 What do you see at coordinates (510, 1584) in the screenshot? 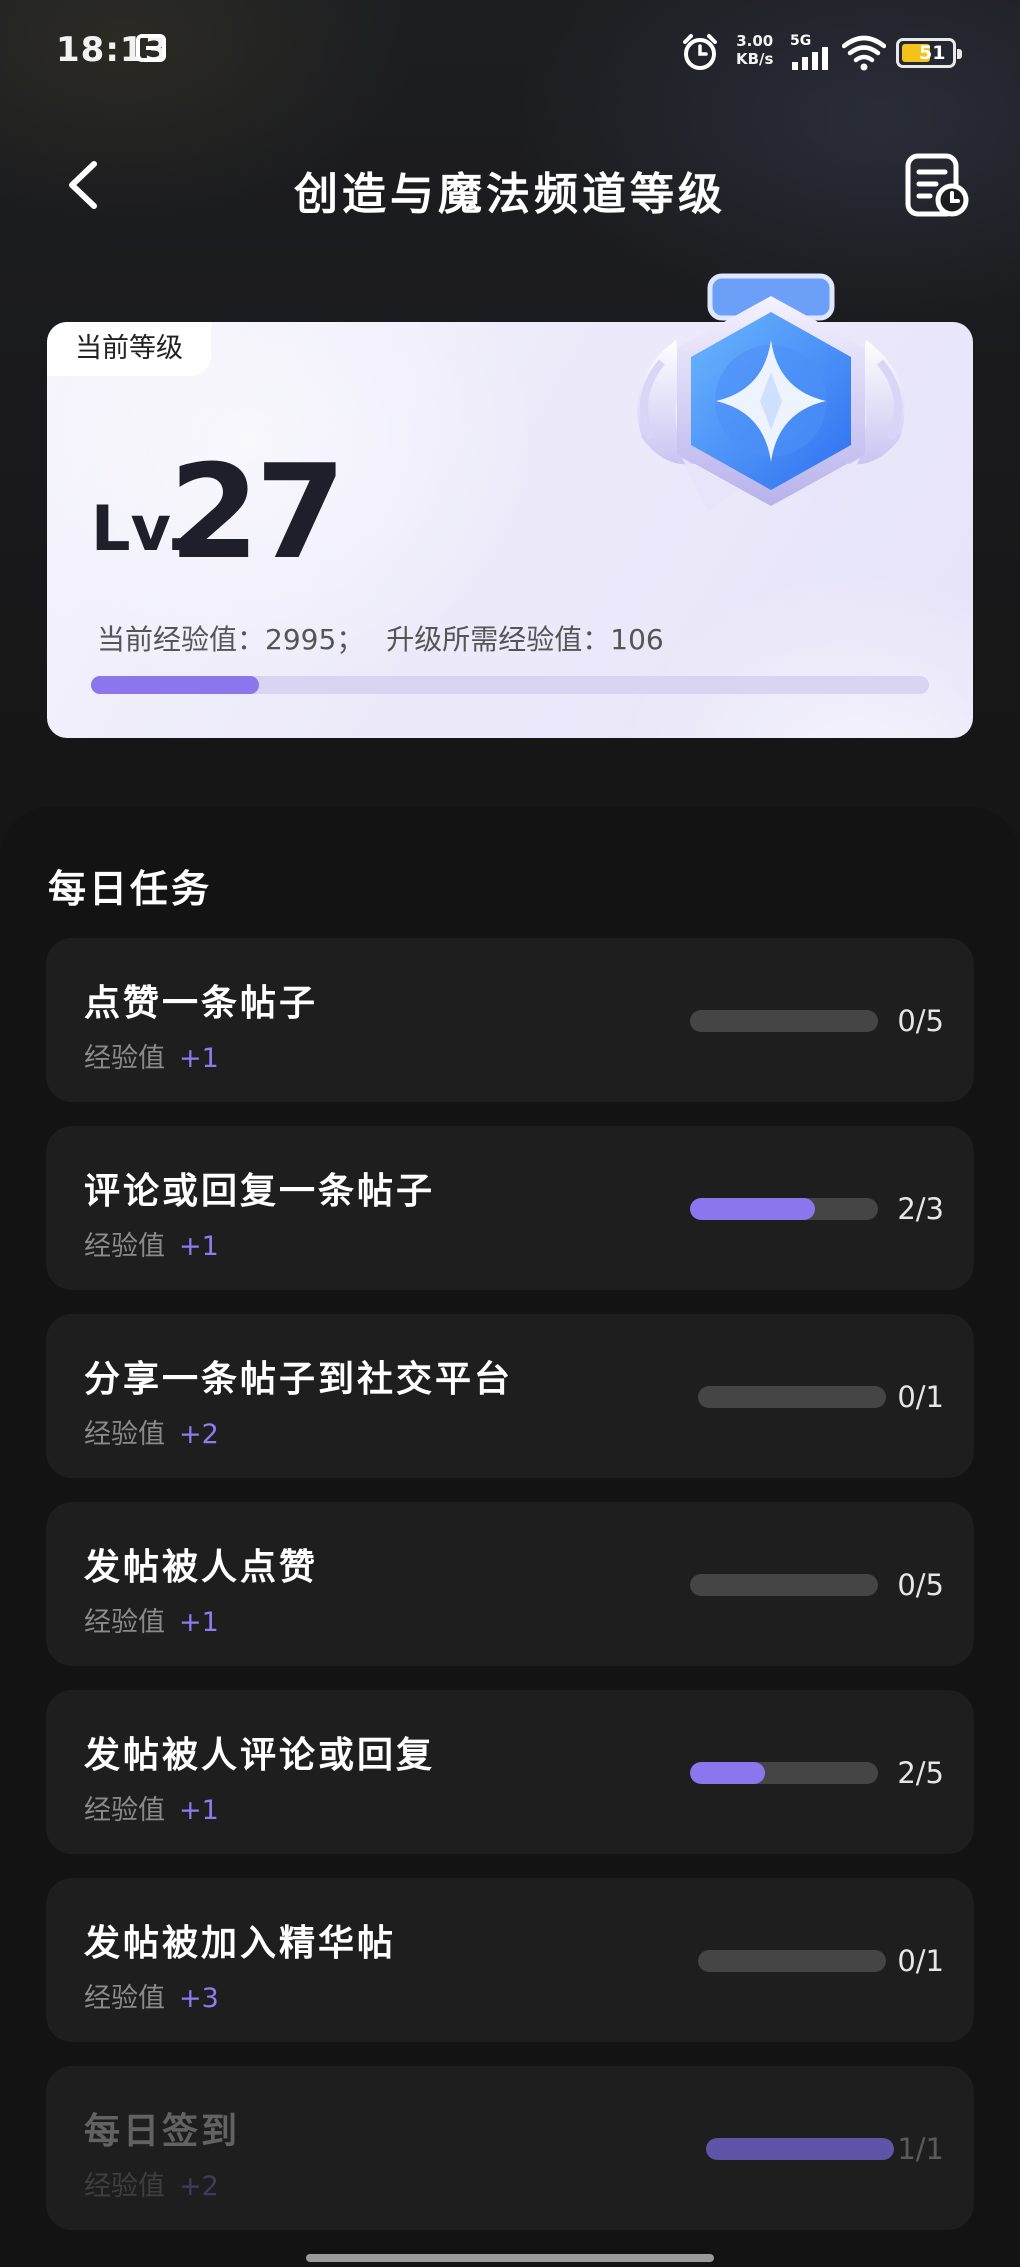
I see `task-card: 发帖被人点赞 经验值 +1 0/5` at bounding box center [510, 1584].